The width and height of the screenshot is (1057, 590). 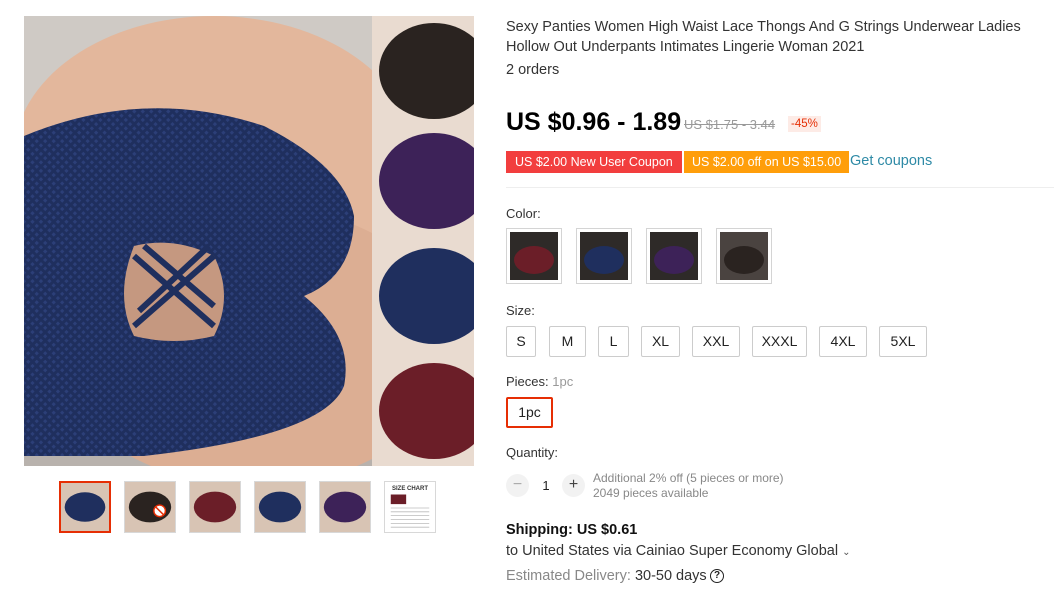 I want to click on get-coupons-link: Get coupons, so click(x=891, y=161).